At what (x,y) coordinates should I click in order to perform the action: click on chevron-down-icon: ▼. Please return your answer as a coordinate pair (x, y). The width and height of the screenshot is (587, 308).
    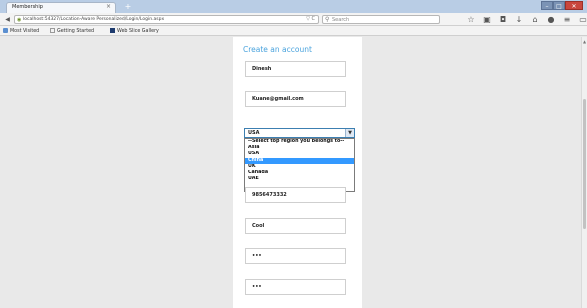
    Looking at the image, I should click on (349, 133).